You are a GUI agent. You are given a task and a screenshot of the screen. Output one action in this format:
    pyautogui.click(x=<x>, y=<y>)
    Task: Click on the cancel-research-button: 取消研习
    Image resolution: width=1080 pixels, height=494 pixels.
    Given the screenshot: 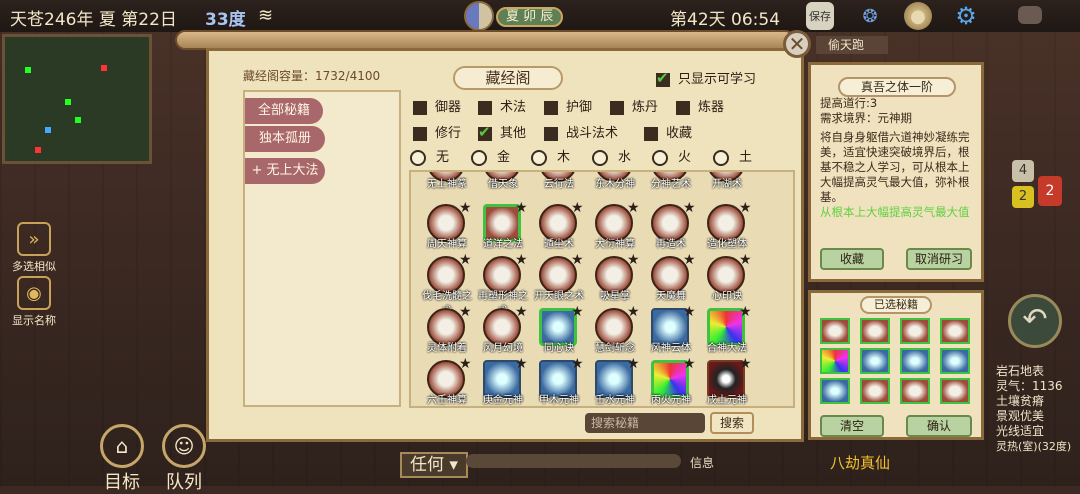 What is the action you would take?
    pyautogui.click(x=939, y=259)
    